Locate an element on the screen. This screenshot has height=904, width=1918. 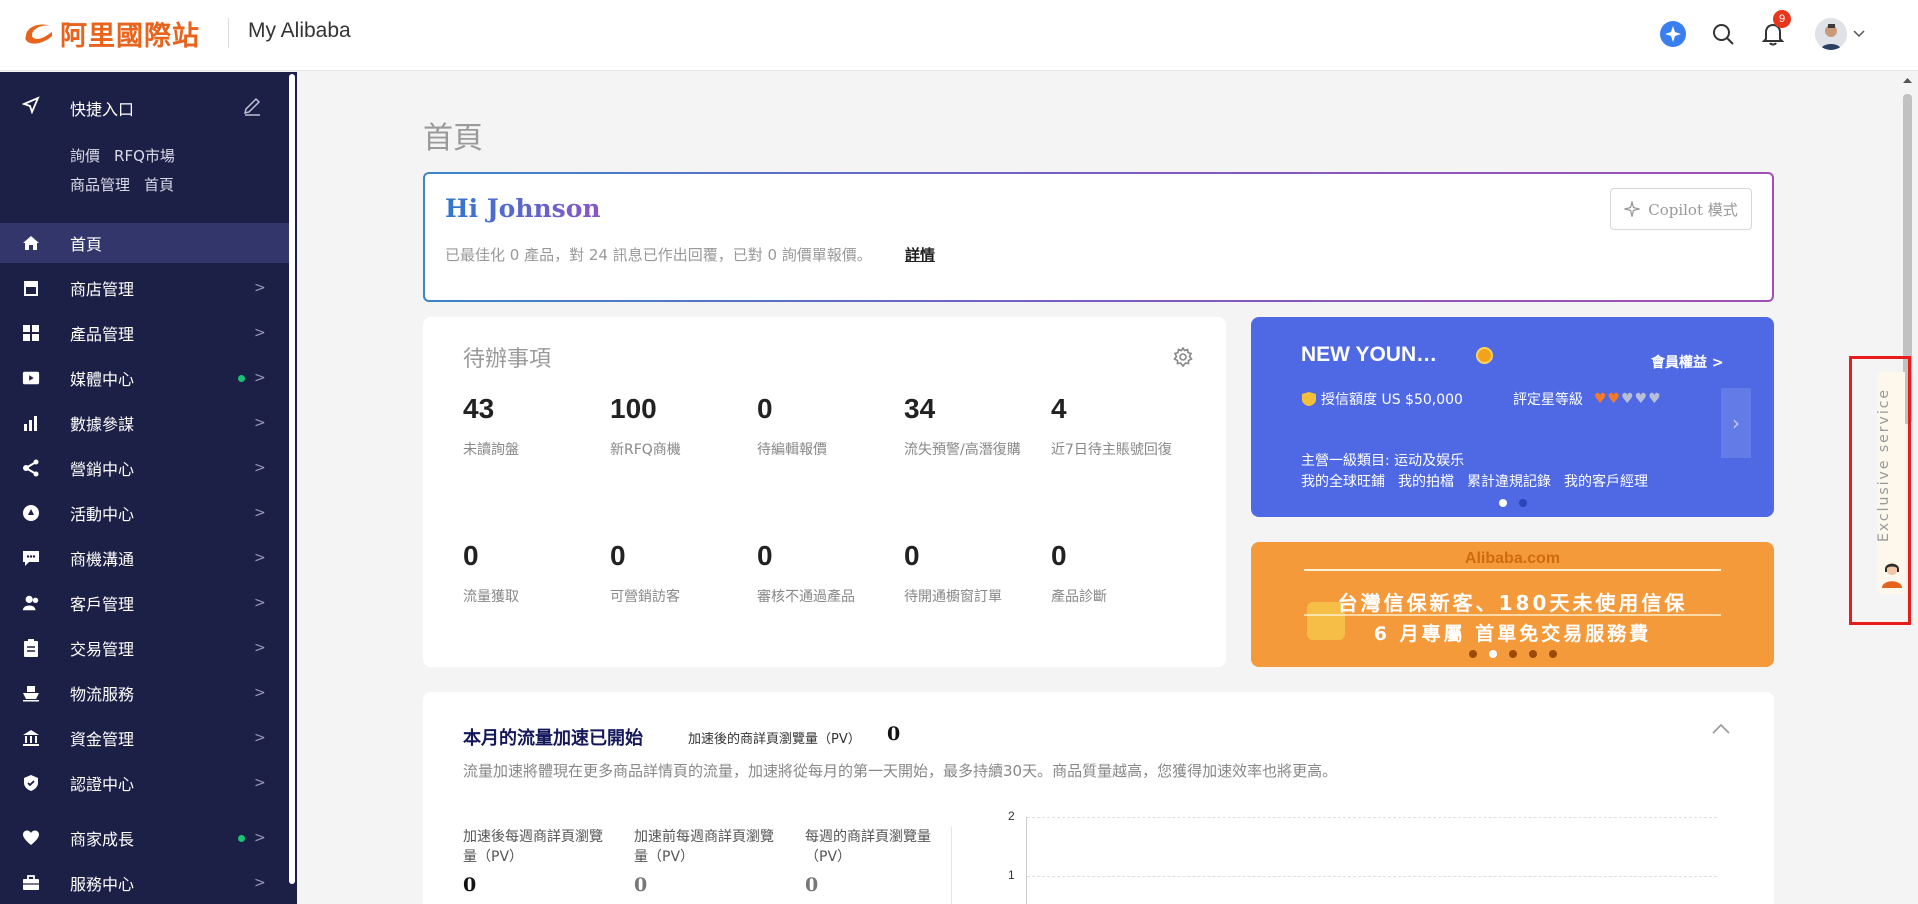
copilot-mode-label: Copilot 模式 is located at coordinates (1693, 209).